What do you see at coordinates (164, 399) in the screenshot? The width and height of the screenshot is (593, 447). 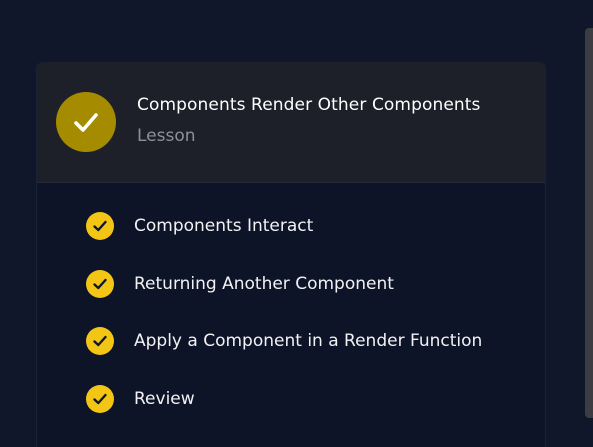 I see `lesson-item-label: Review` at bounding box center [164, 399].